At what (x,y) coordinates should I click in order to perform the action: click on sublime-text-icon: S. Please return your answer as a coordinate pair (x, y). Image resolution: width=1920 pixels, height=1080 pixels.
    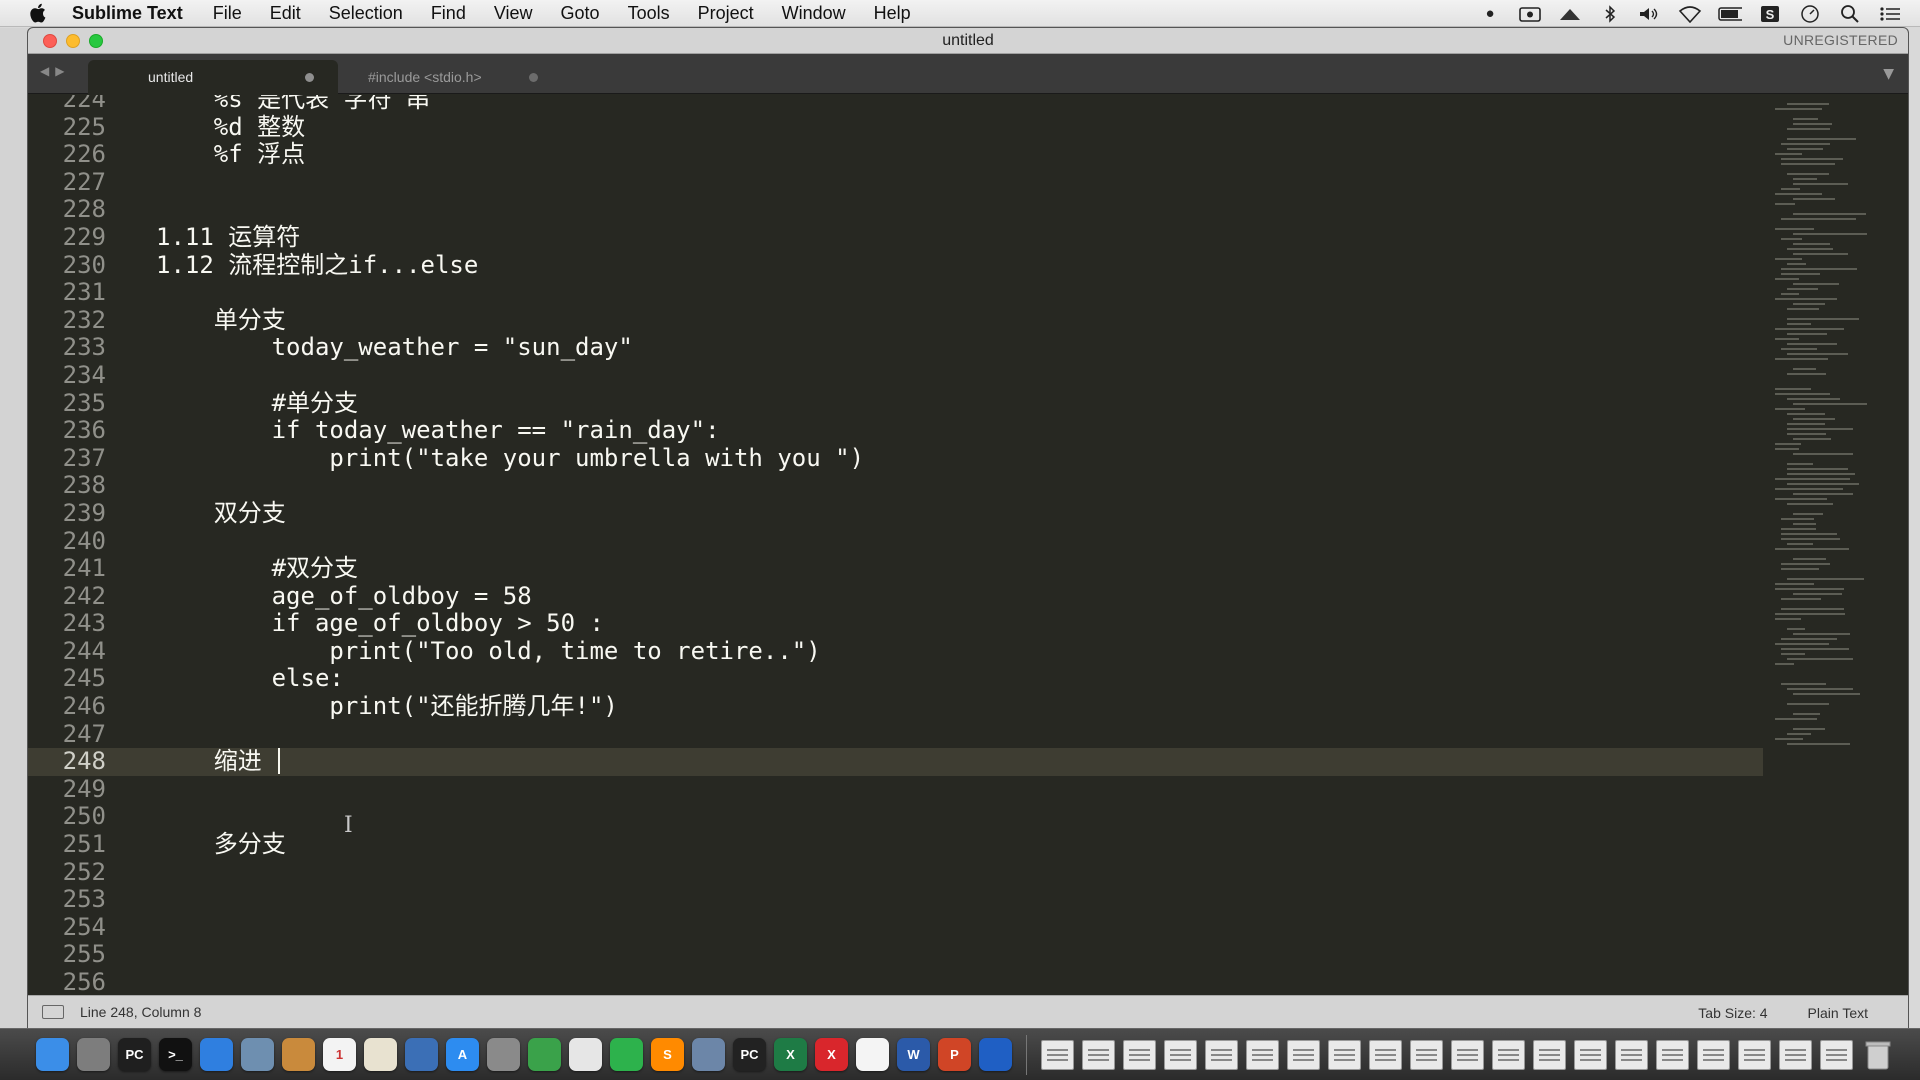
    Looking at the image, I should click on (667, 1054).